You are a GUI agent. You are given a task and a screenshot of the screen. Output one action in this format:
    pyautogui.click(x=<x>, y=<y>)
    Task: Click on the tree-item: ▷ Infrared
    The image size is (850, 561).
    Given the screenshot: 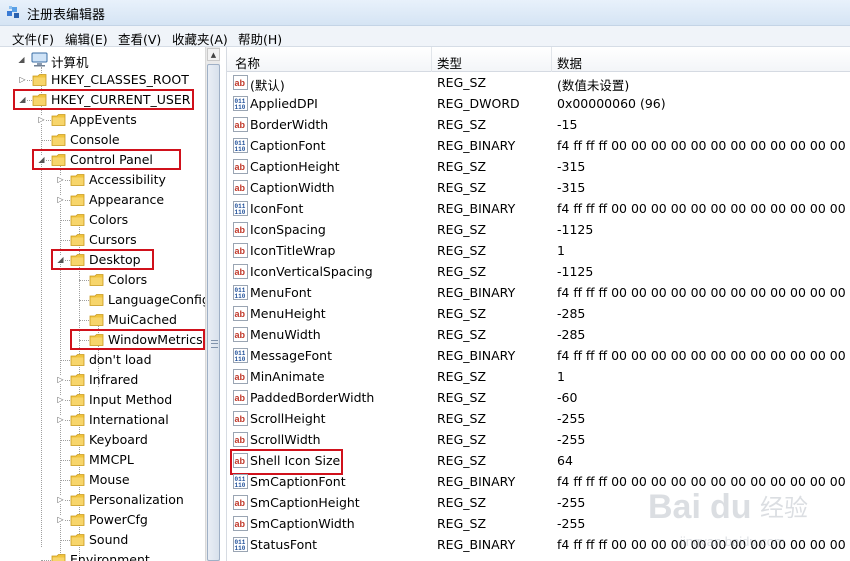 What is the action you would take?
    pyautogui.click(x=102, y=380)
    